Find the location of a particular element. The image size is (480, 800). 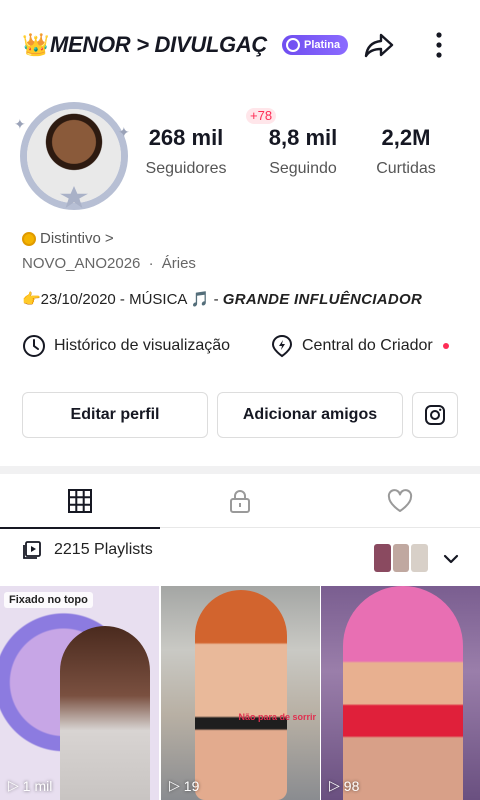

view-count-value: 98 is located at coordinates (351, 785).